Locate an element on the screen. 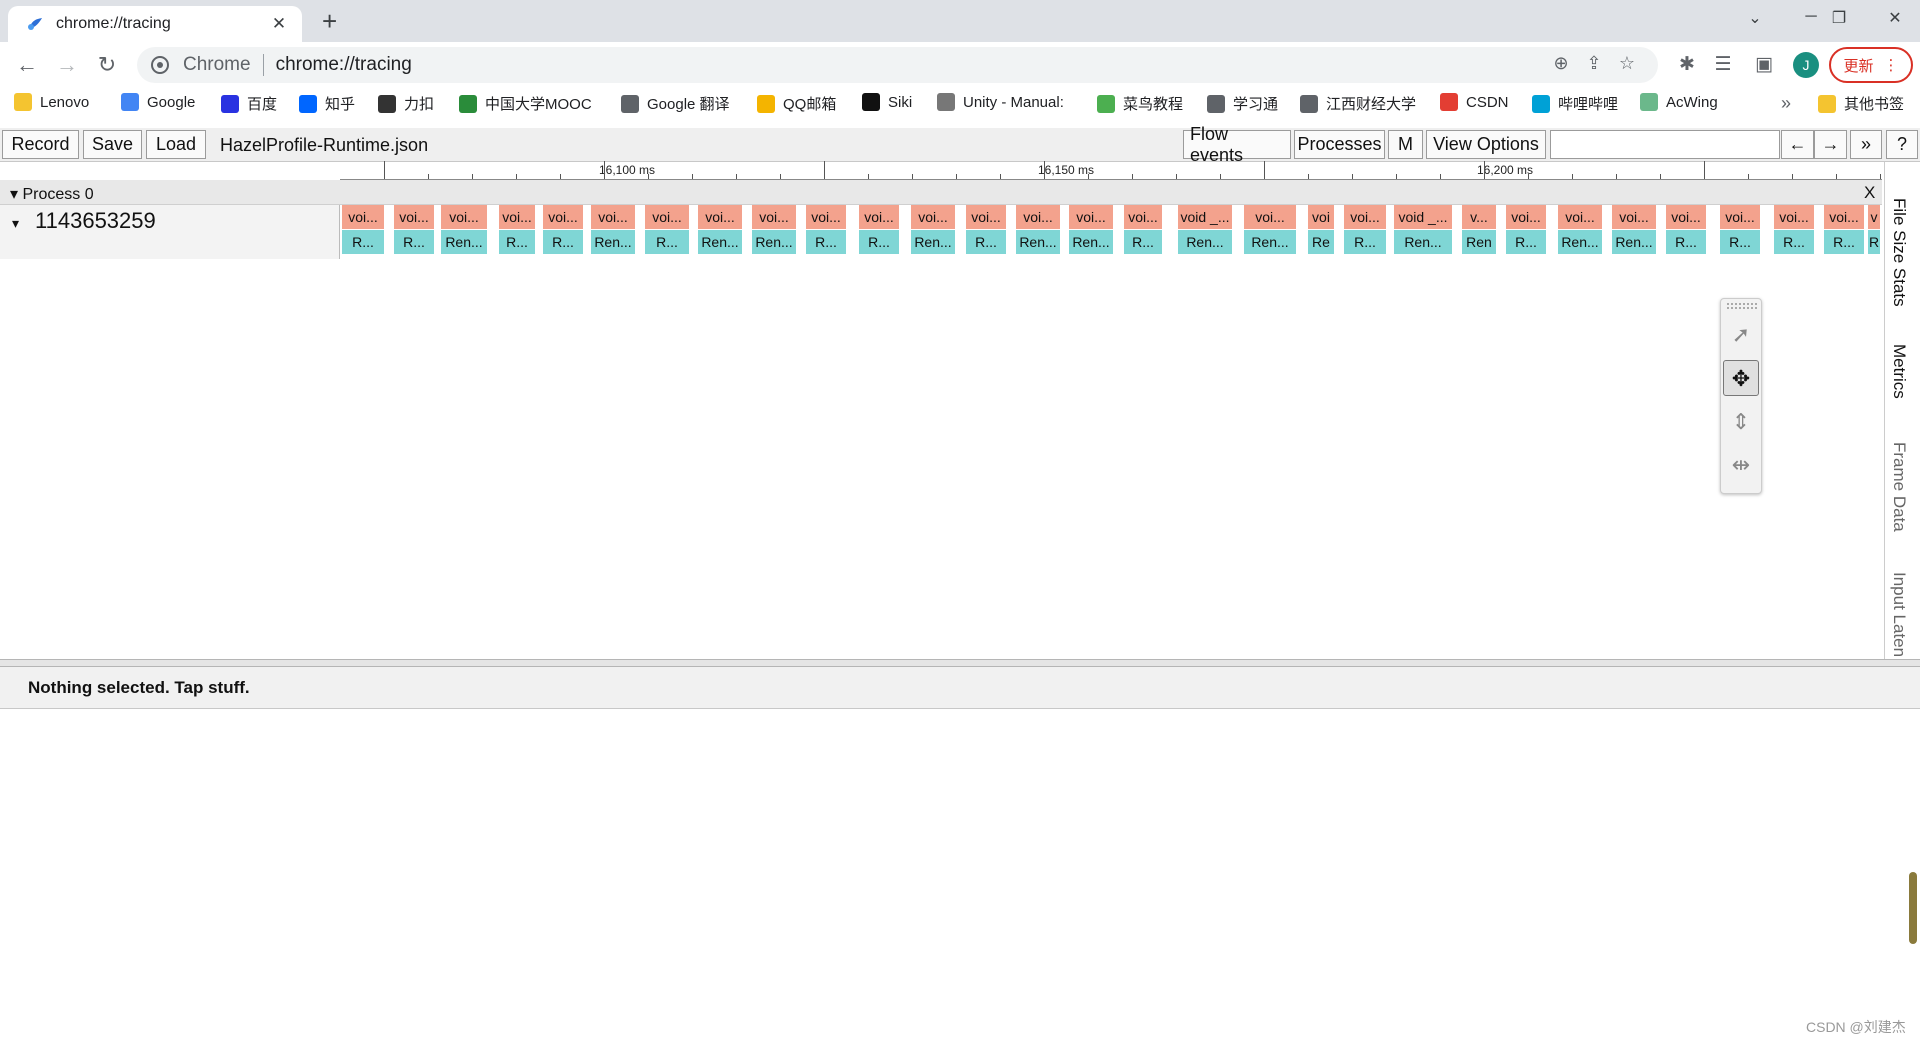 This screenshot has height=1042, width=1920. find-next-button: → is located at coordinates (1830, 144).